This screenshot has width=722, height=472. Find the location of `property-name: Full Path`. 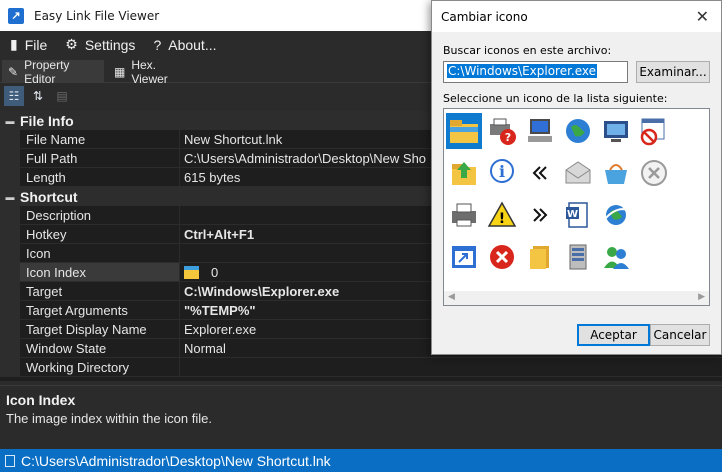

property-name: Full Path is located at coordinates (100, 158).